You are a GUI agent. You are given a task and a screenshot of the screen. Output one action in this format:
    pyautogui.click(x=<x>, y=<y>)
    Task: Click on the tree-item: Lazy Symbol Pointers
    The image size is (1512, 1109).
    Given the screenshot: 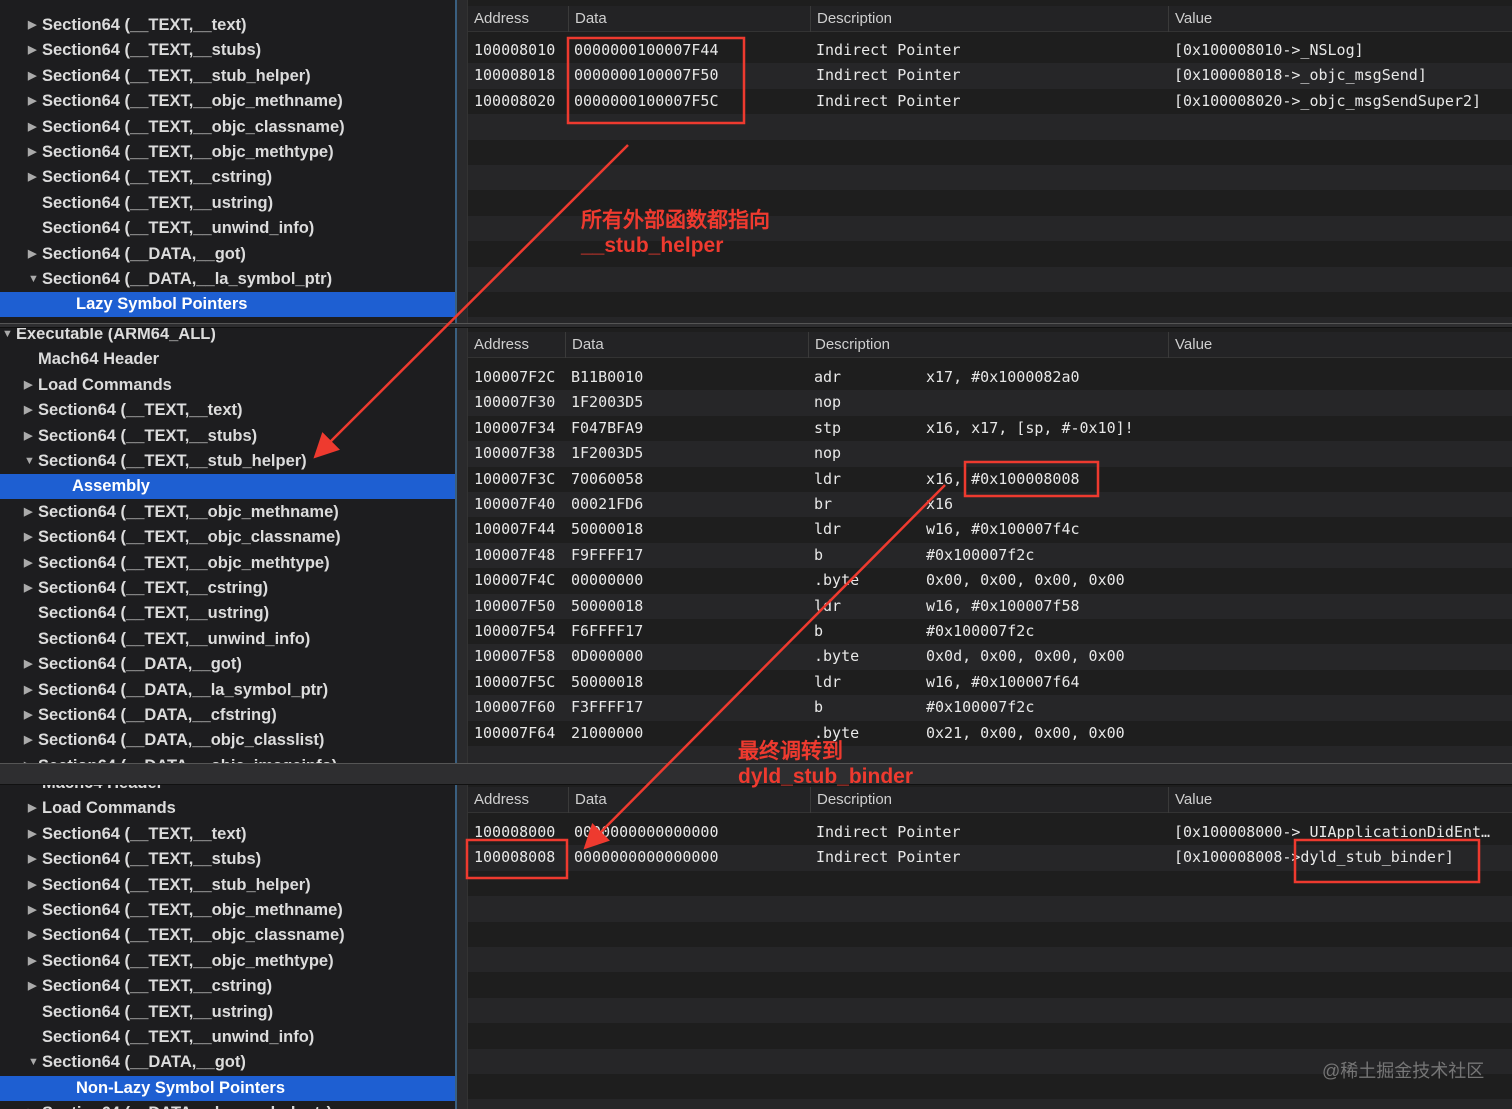 What is the action you would take?
    pyautogui.click(x=227, y=305)
    